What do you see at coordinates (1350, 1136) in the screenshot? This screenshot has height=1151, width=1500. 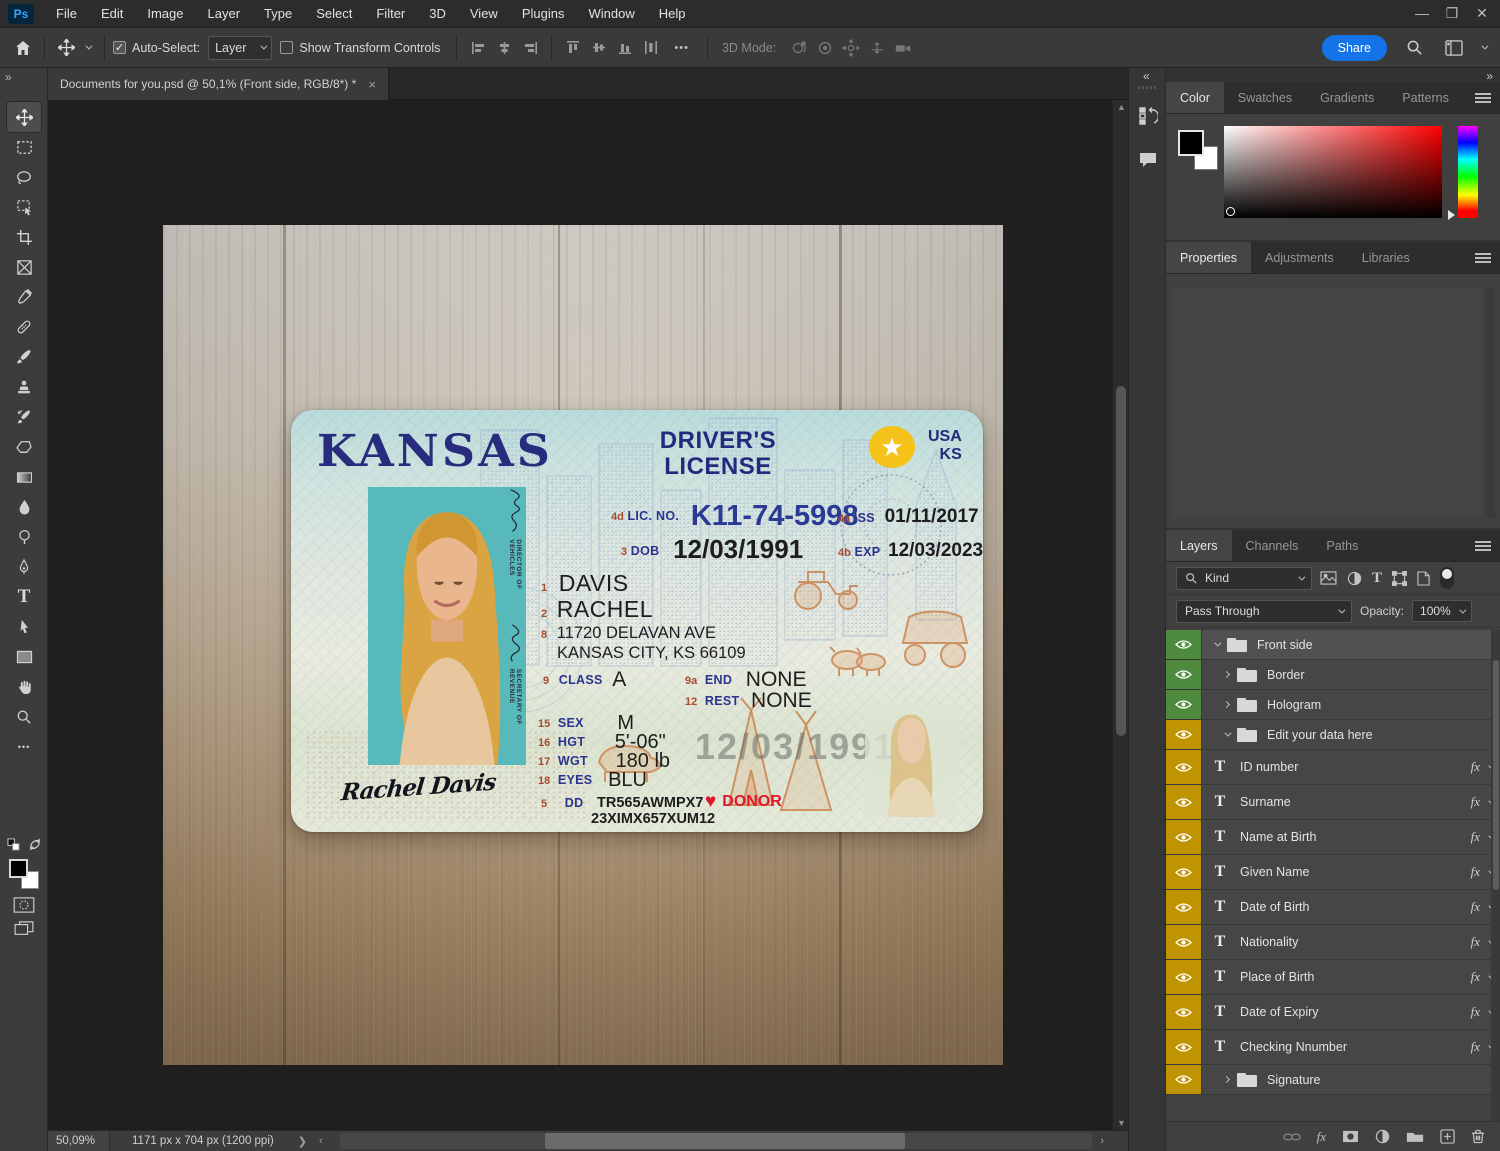 I see `add-layer-mask-icon` at bounding box center [1350, 1136].